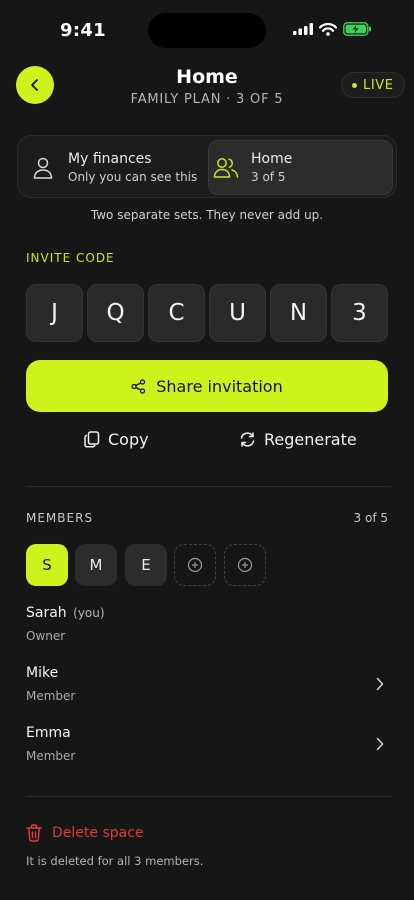 This screenshot has width=414, height=900. I want to click on switcher-option-sub: 3 of 5, so click(268, 177).